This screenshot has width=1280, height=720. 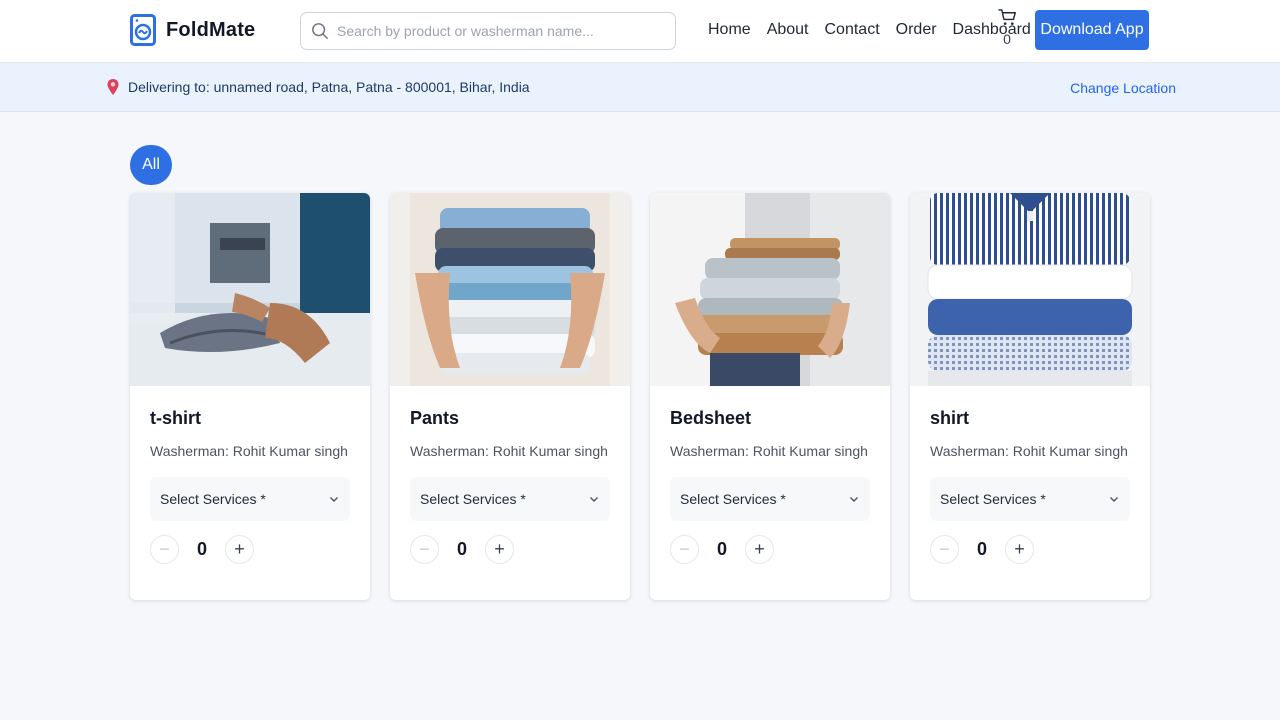 What do you see at coordinates (1007, 27) in the screenshot?
I see `cart-button: 0` at bounding box center [1007, 27].